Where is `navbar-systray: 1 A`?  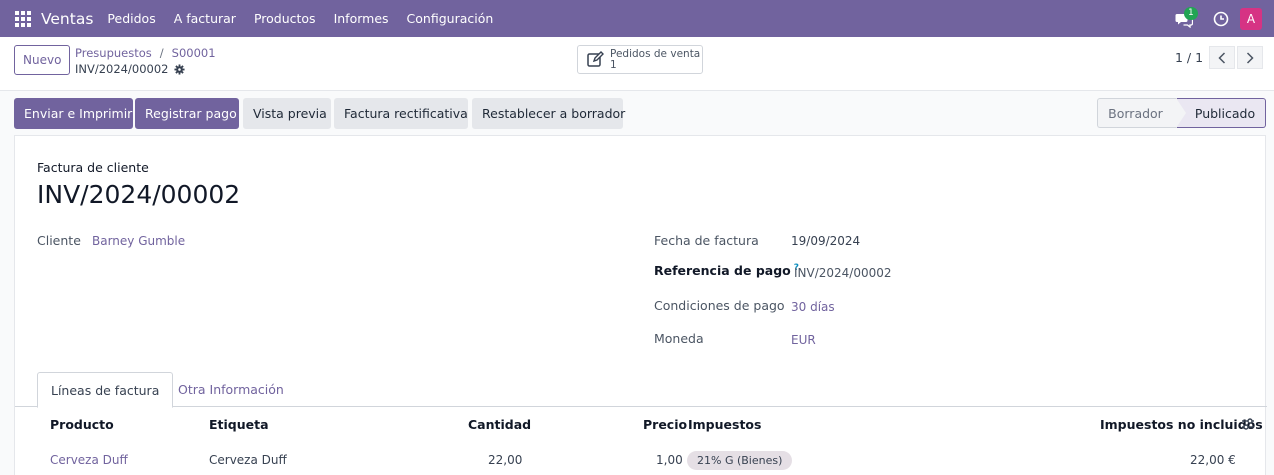 navbar-systray: 1 A is located at coordinates (1224, 18).